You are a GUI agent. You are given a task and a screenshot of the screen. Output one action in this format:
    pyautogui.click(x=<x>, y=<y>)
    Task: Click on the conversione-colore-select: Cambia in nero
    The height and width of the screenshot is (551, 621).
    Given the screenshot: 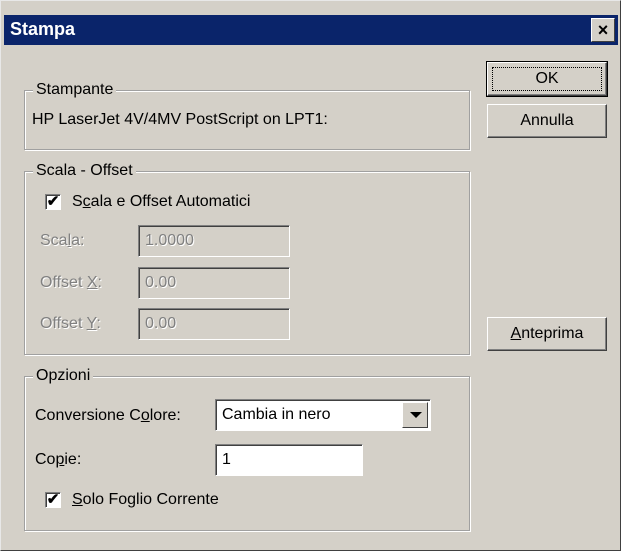 What is the action you would take?
    pyautogui.click(x=323, y=415)
    